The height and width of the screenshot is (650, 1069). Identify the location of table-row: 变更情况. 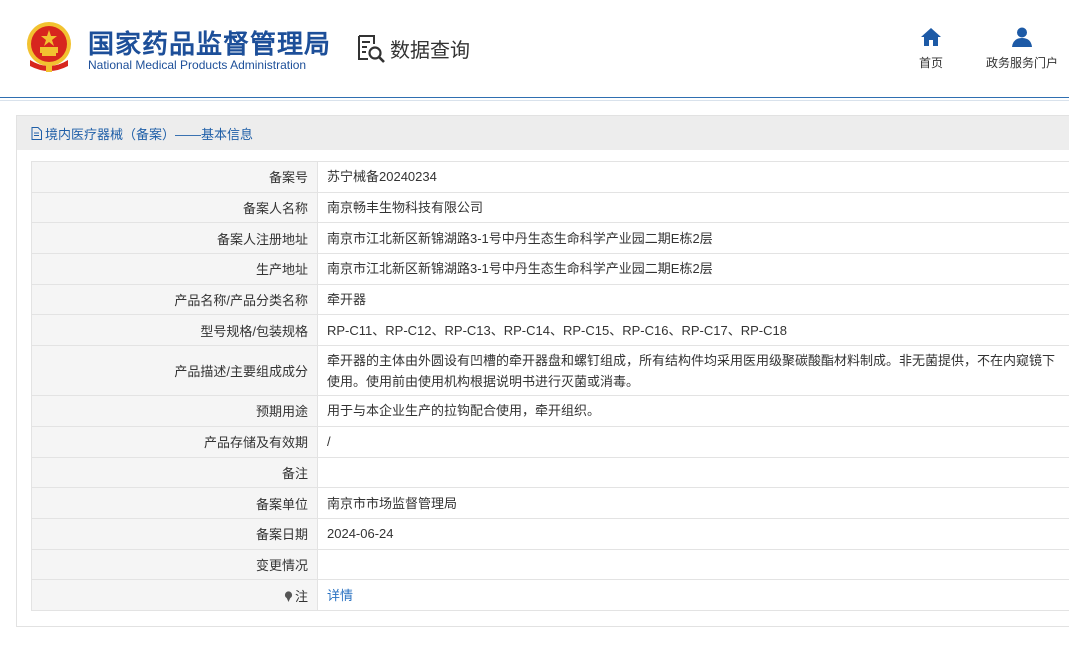
(550, 564).